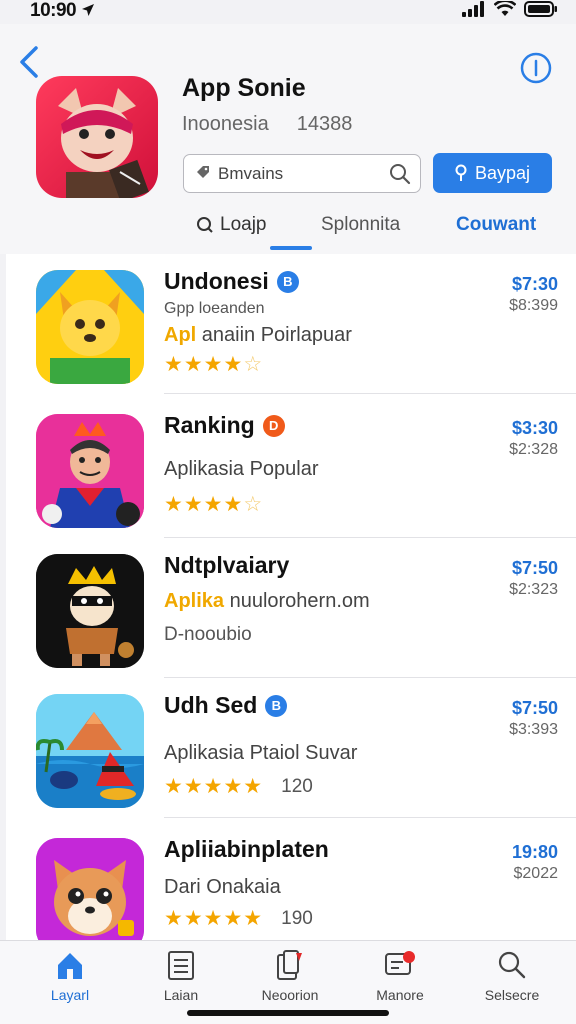 This screenshot has width=576, height=1024. I want to click on category-text: anaiin Poirlapuar, so click(274, 335).